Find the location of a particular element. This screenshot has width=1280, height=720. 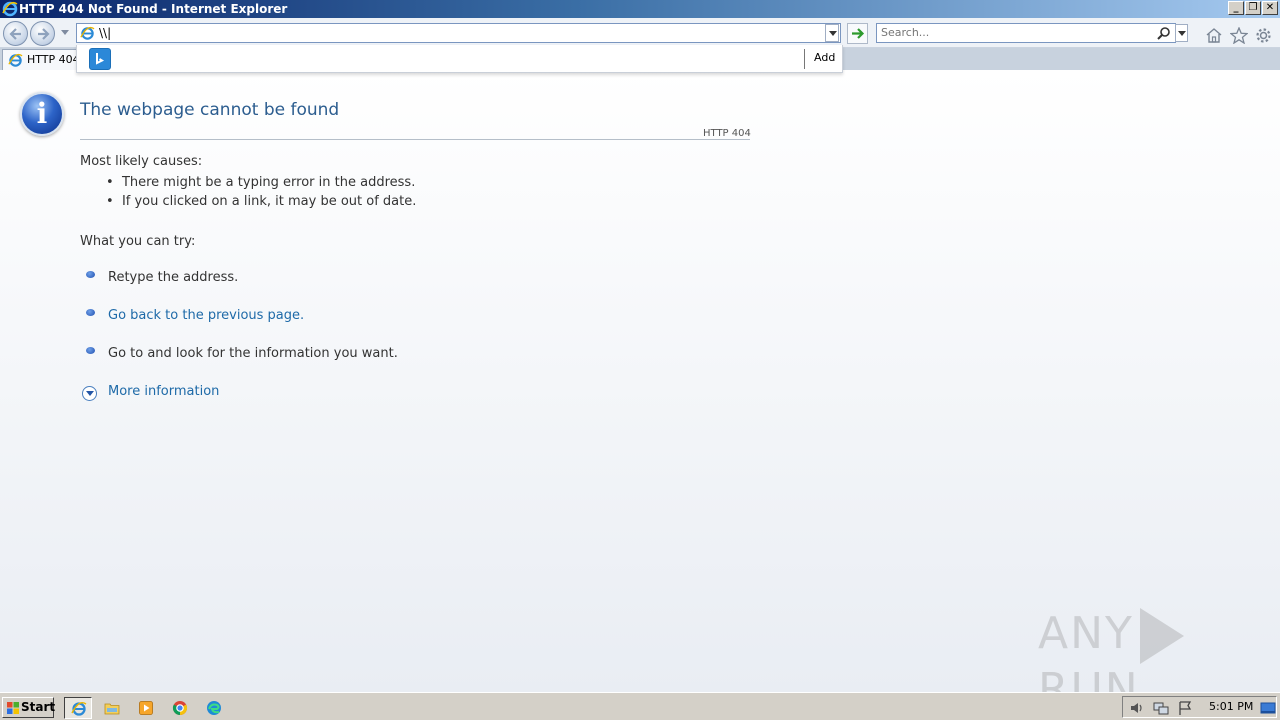

taskbar-media-player-button is located at coordinates (146, 708).